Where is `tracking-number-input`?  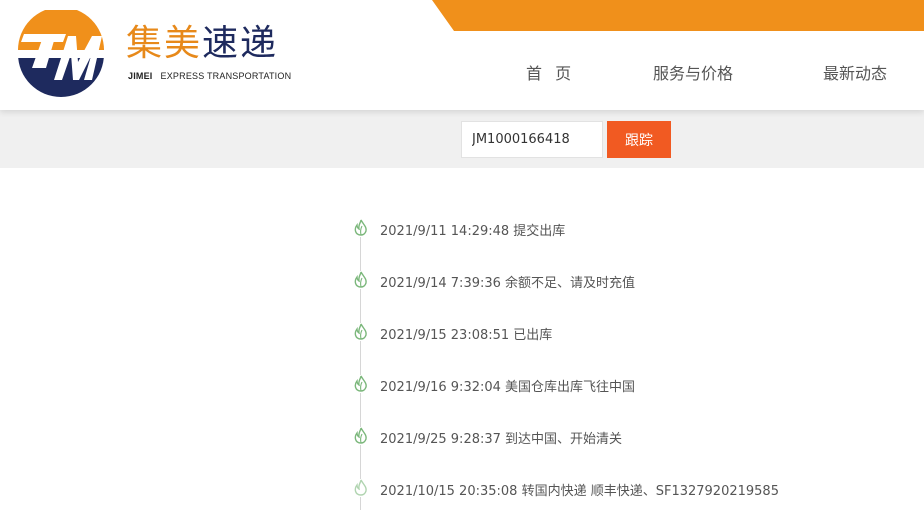 tracking-number-input is located at coordinates (532, 139).